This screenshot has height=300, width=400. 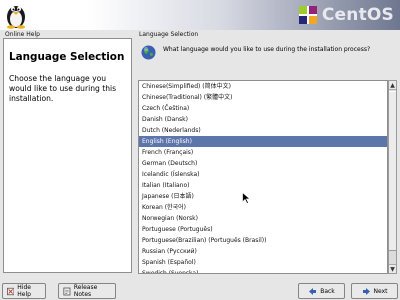 I want to click on language-list-item: Russian (Русский), so click(x=263, y=251).